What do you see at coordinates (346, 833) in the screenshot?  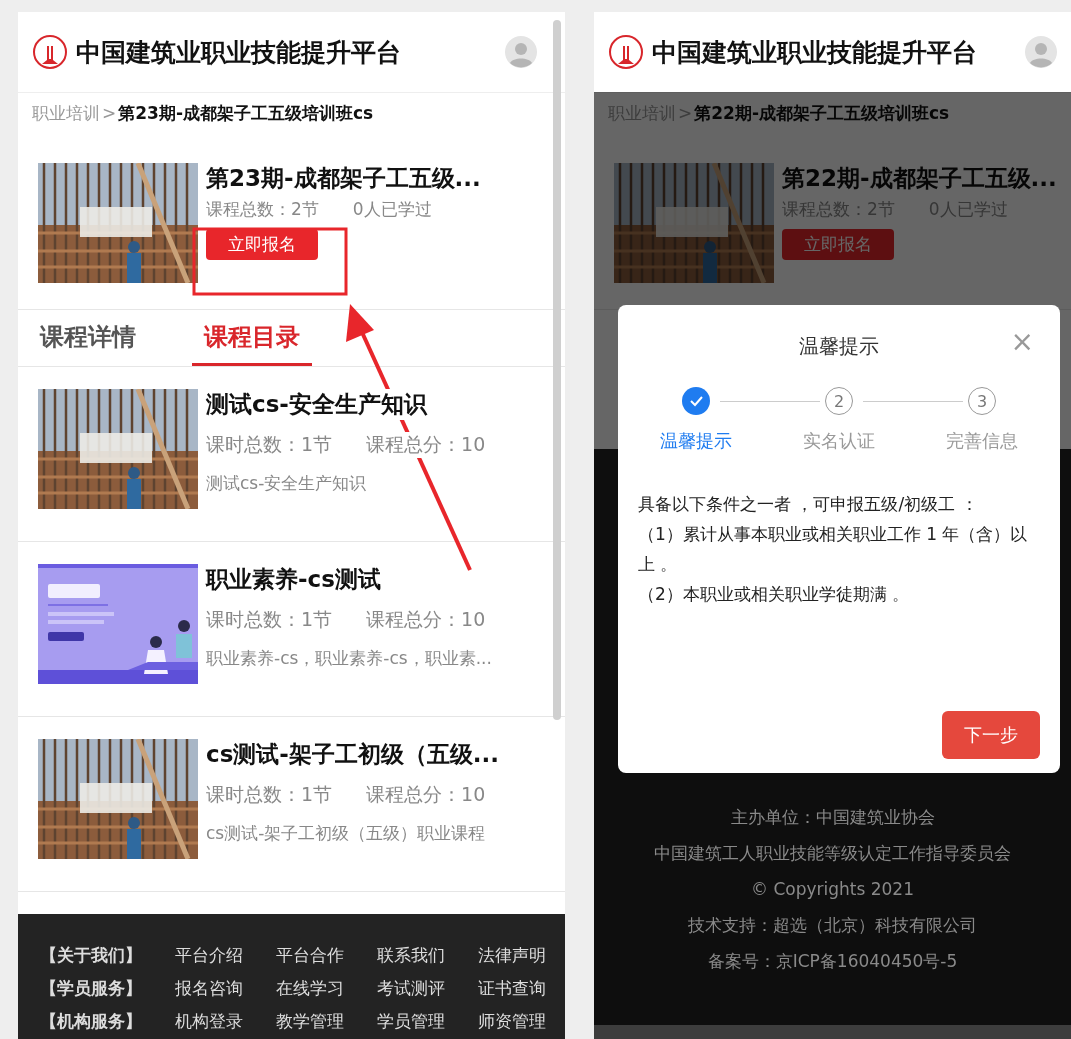 I see `lesson-description: cs测试-架子工初级（五级）职业课程` at bounding box center [346, 833].